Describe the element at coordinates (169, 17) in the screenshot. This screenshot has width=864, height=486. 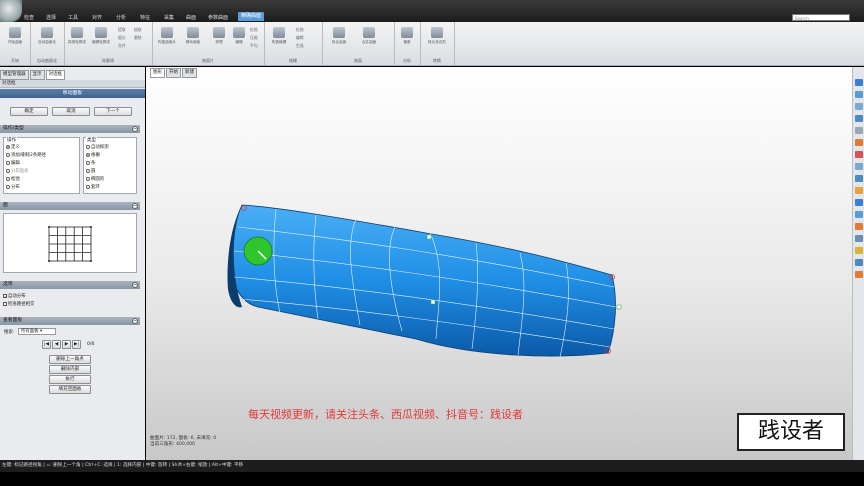
I see `menu-capture: 采集` at that location.